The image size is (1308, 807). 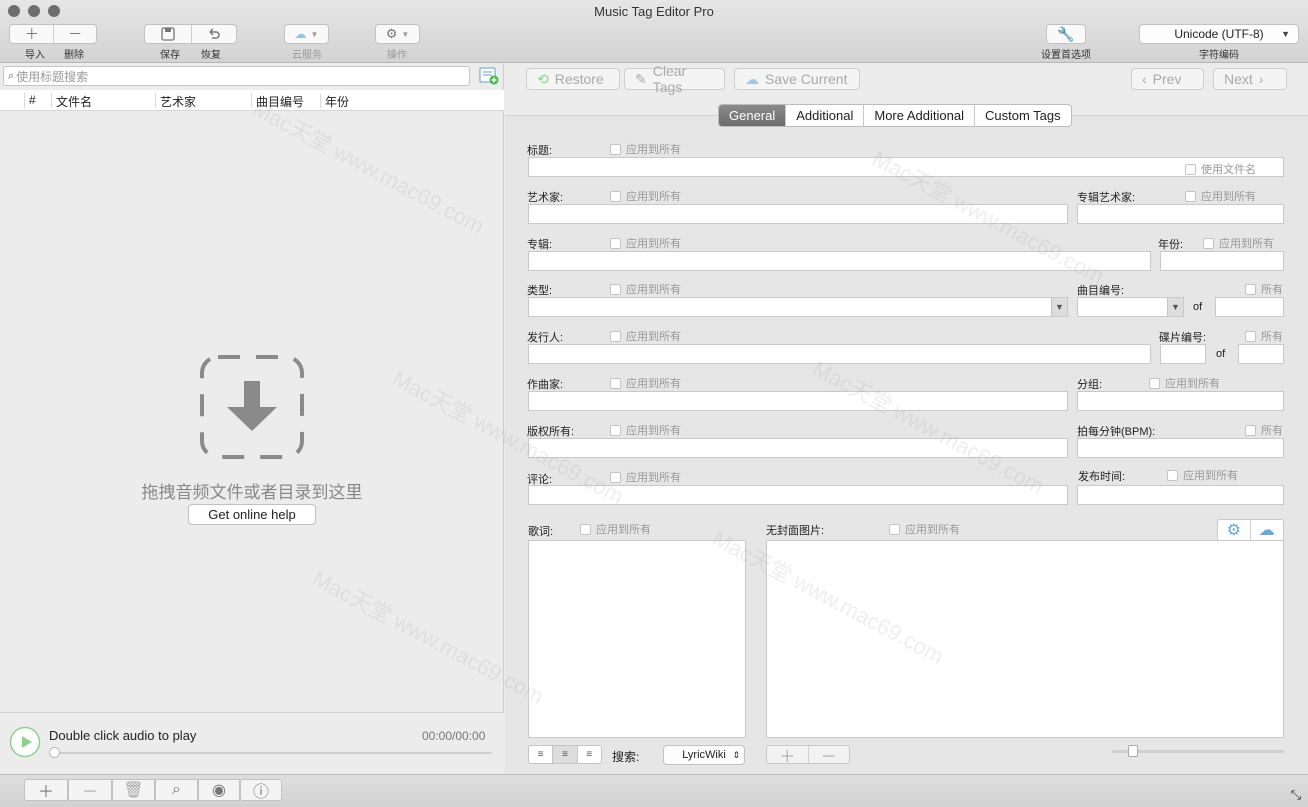 What do you see at coordinates (645, 149) in the screenshot?
I see `title-apply-all-checkbox: 应用到所有` at bounding box center [645, 149].